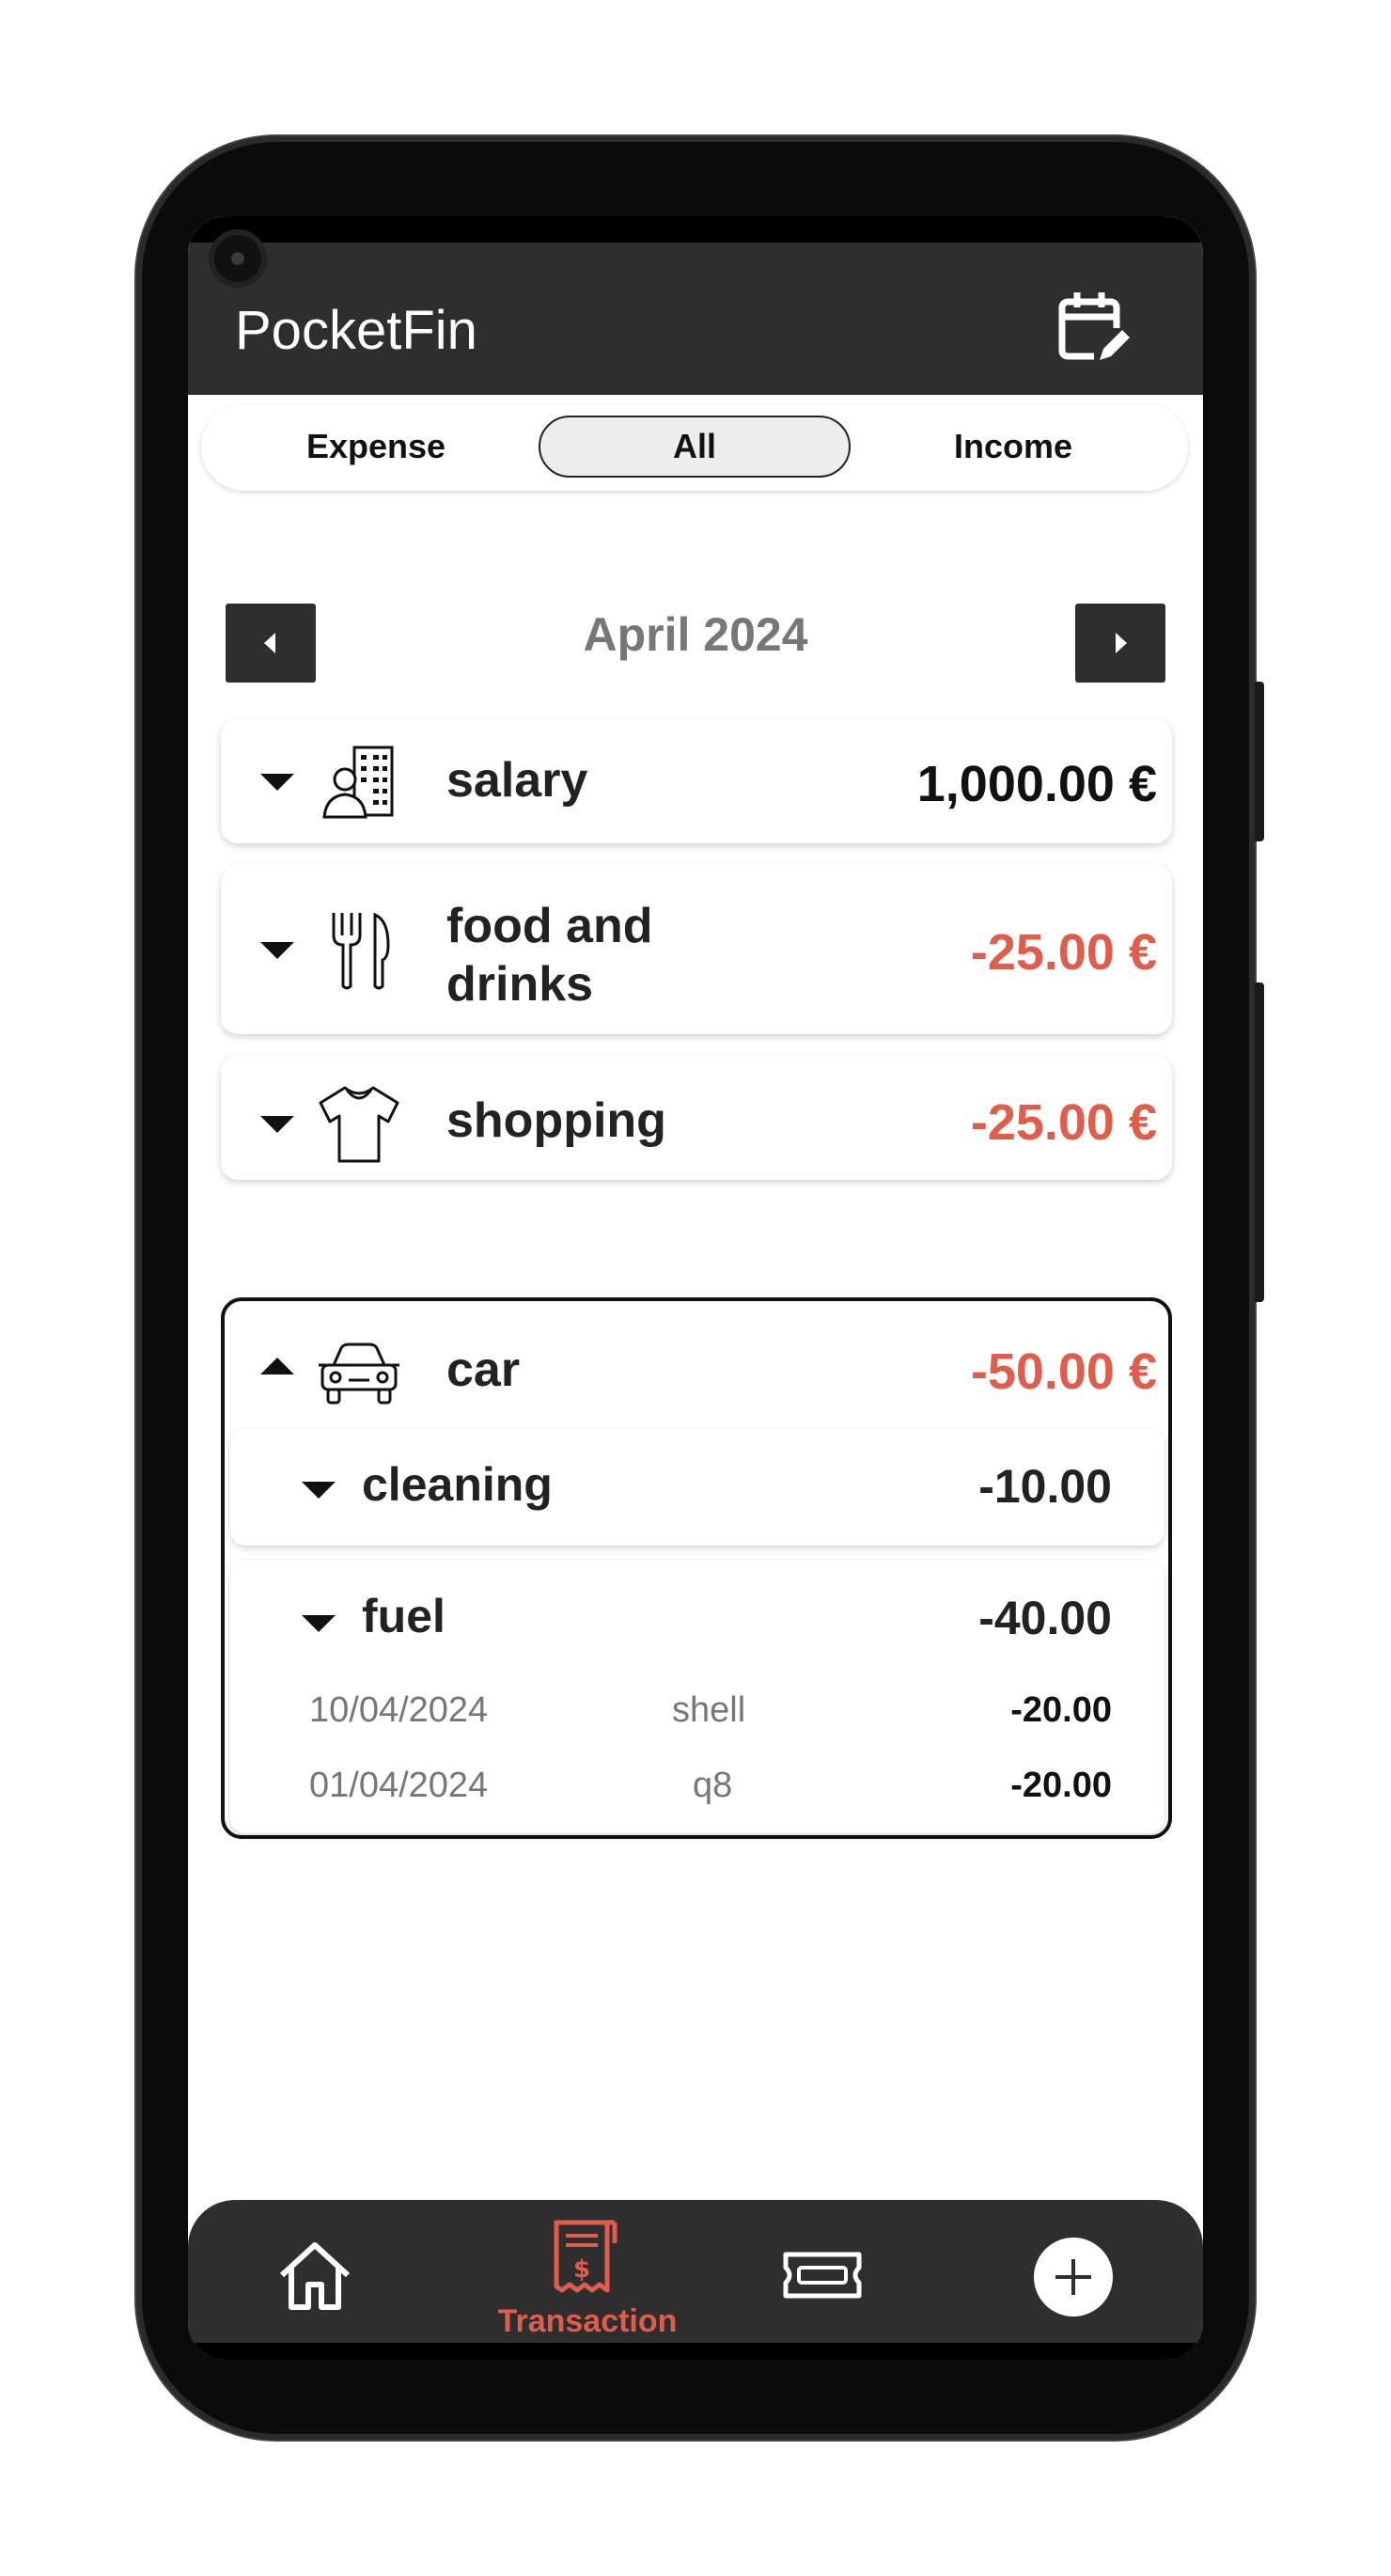 This screenshot has height=2576, width=1391. I want to click on nav-ticket-button, so click(823, 2277).